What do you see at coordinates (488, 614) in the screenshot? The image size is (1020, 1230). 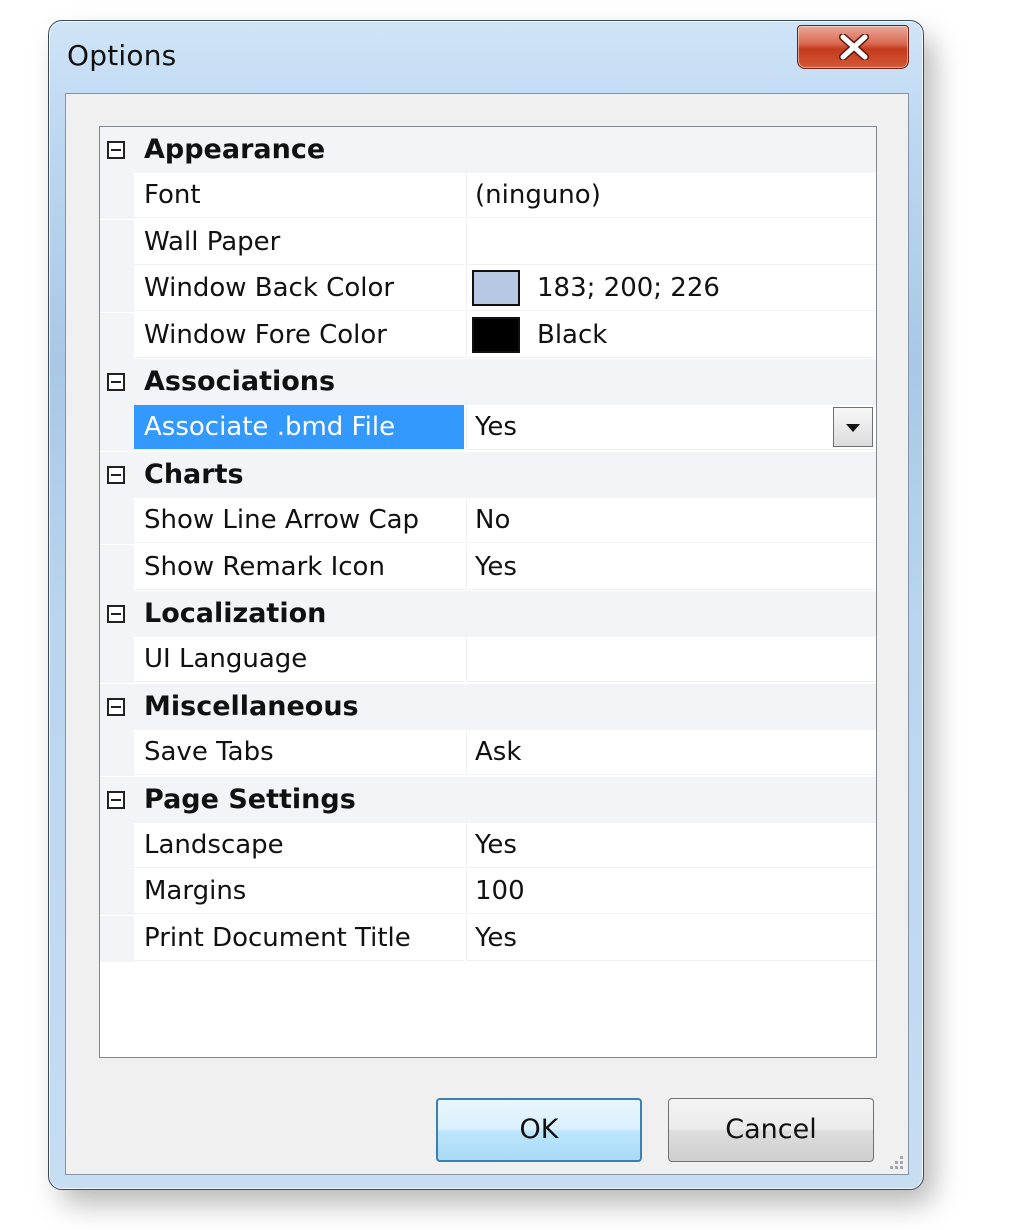 I see `category-row: Localization` at bounding box center [488, 614].